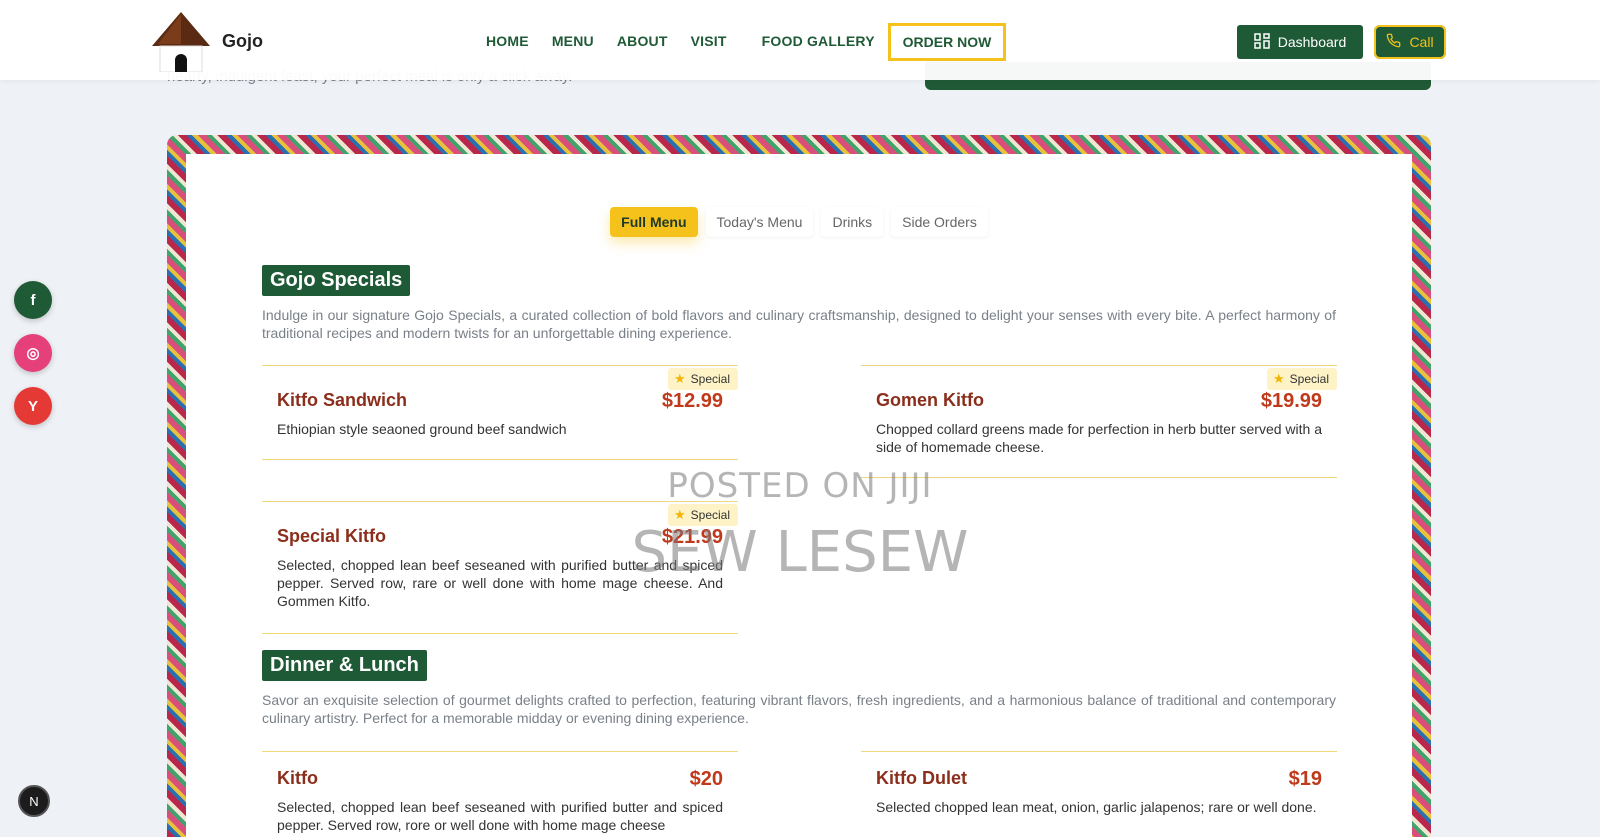 The image size is (1600, 837). What do you see at coordinates (344, 665) in the screenshot?
I see `section-title-dinner-lunch: Dinner & Lunch` at bounding box center [344, 665].